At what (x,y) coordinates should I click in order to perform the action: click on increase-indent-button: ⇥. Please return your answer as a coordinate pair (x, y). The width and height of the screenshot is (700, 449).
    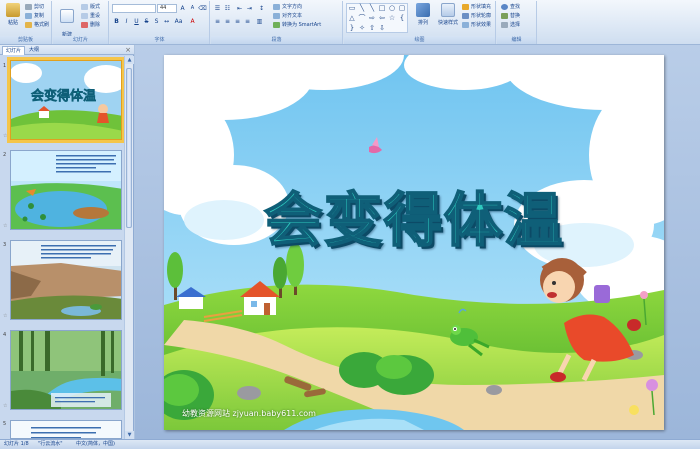
    Looking at the image, I should click on (249, 8).